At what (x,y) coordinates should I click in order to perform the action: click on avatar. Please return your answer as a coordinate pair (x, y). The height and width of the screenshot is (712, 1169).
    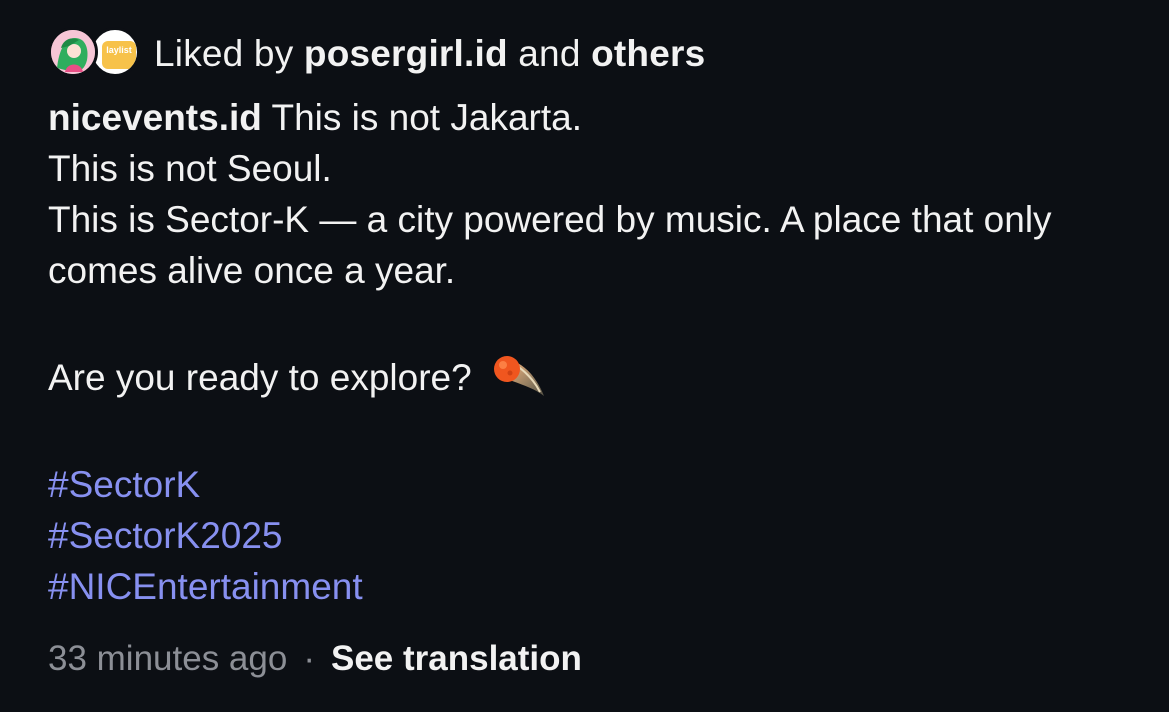
    Looking at the image, I should click on (73, 52).